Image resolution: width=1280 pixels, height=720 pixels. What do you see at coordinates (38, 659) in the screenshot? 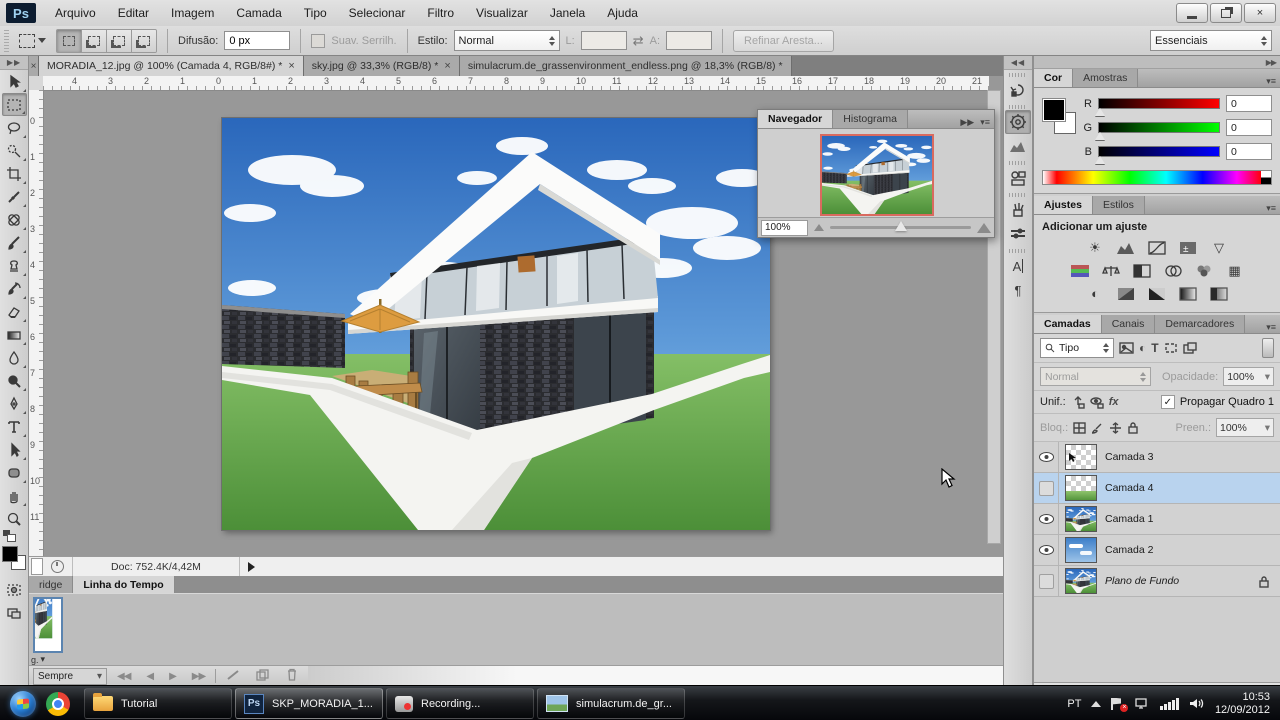
I see `frame-delay-select: g. ▾` at bounding box center [38, 659].